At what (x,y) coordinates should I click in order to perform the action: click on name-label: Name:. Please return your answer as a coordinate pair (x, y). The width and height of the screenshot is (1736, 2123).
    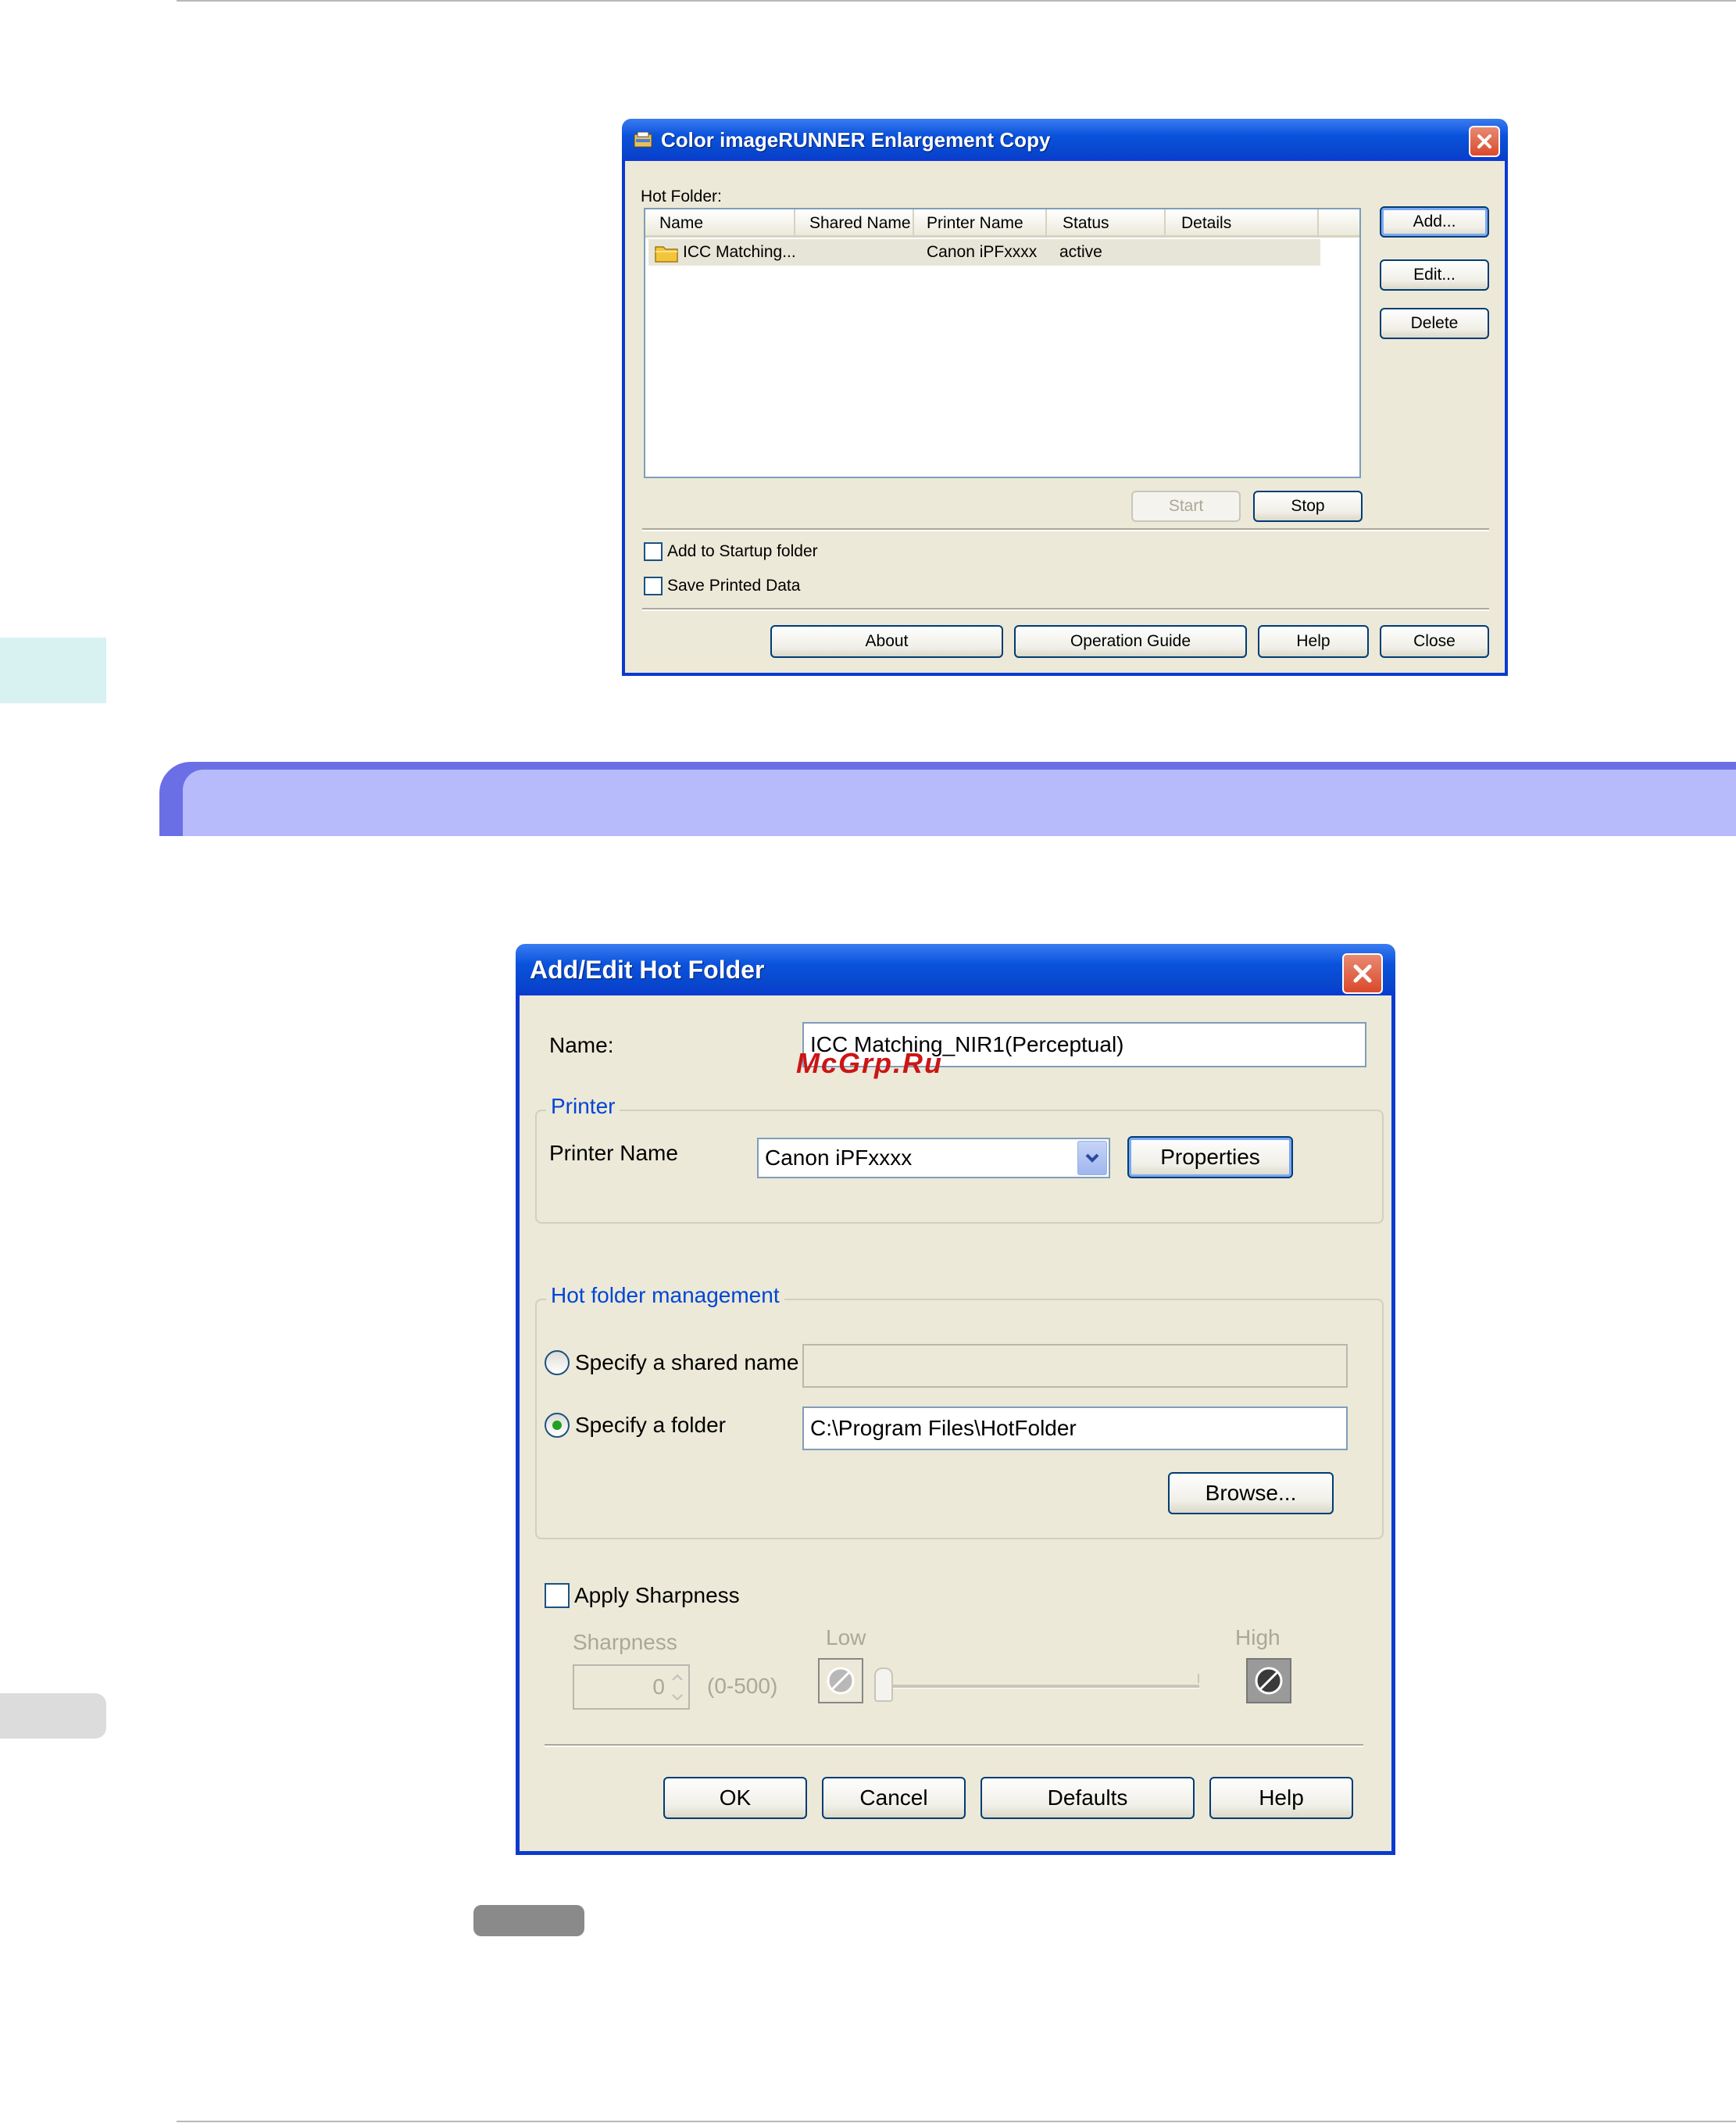
    Looking at the image, I should click on (581, 1045).